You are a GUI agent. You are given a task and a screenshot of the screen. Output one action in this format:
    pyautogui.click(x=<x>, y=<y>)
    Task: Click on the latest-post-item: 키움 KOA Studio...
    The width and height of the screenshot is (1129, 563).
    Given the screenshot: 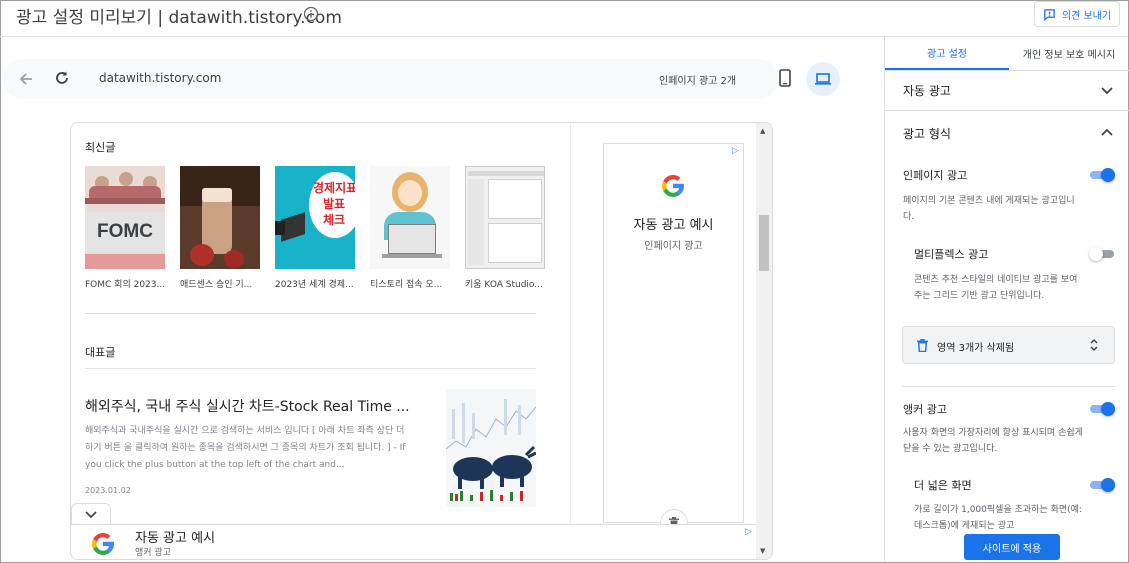 What is the action you would take?
    pyautogui.click(x=505, y=228)
    